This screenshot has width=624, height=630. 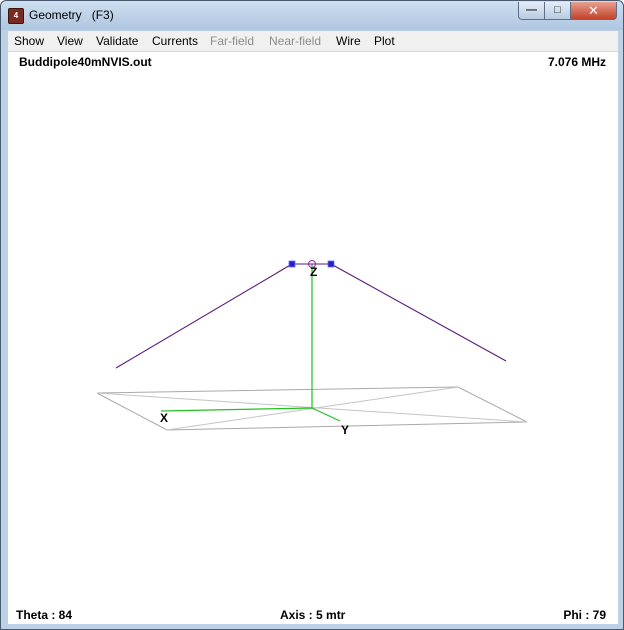 What do you see at coordinates (418, 312) in the screenshot?
I see `wire-right-leg` at bounding box center [418, 312].